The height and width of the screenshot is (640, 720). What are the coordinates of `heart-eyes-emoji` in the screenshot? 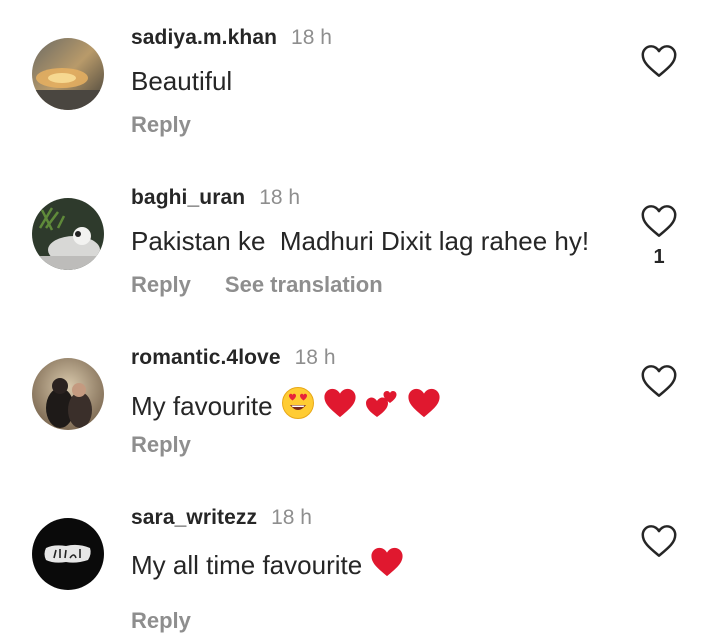 It's located at (298, 406).